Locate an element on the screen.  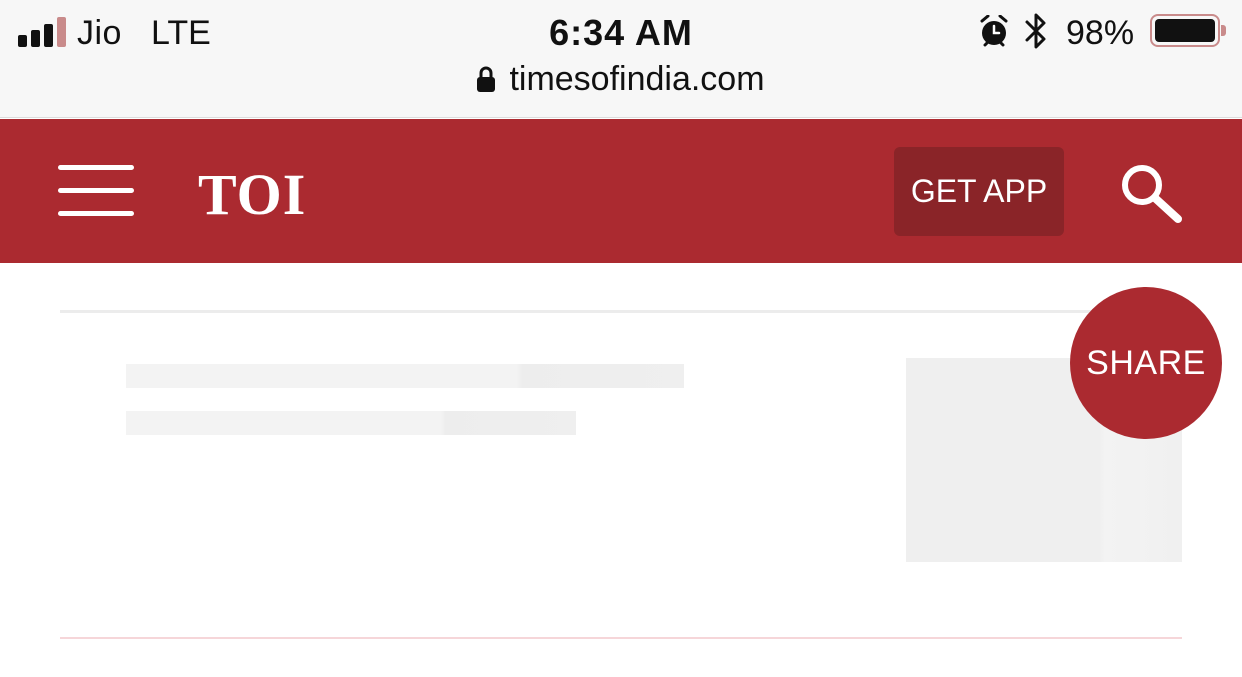
battery-icon is located at coordinates (1188, 30).